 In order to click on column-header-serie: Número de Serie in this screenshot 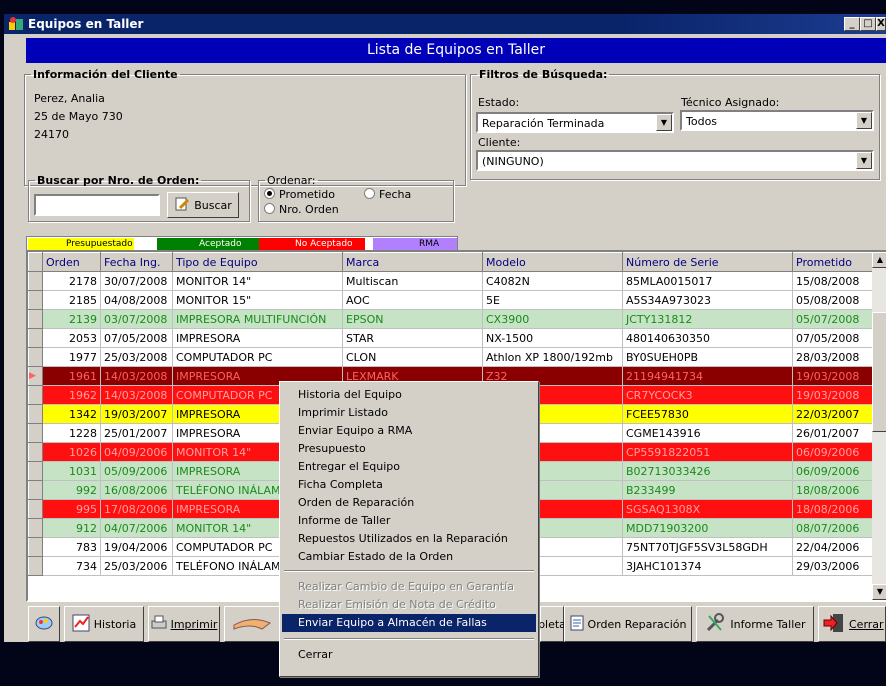, I will do `click(707, 262)`.